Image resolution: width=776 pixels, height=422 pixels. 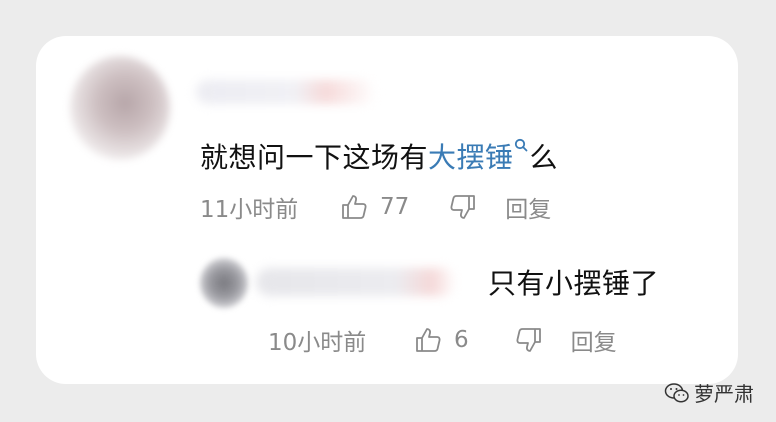 I want to click on commenter-name-blurred, so click(x=286, y=92).